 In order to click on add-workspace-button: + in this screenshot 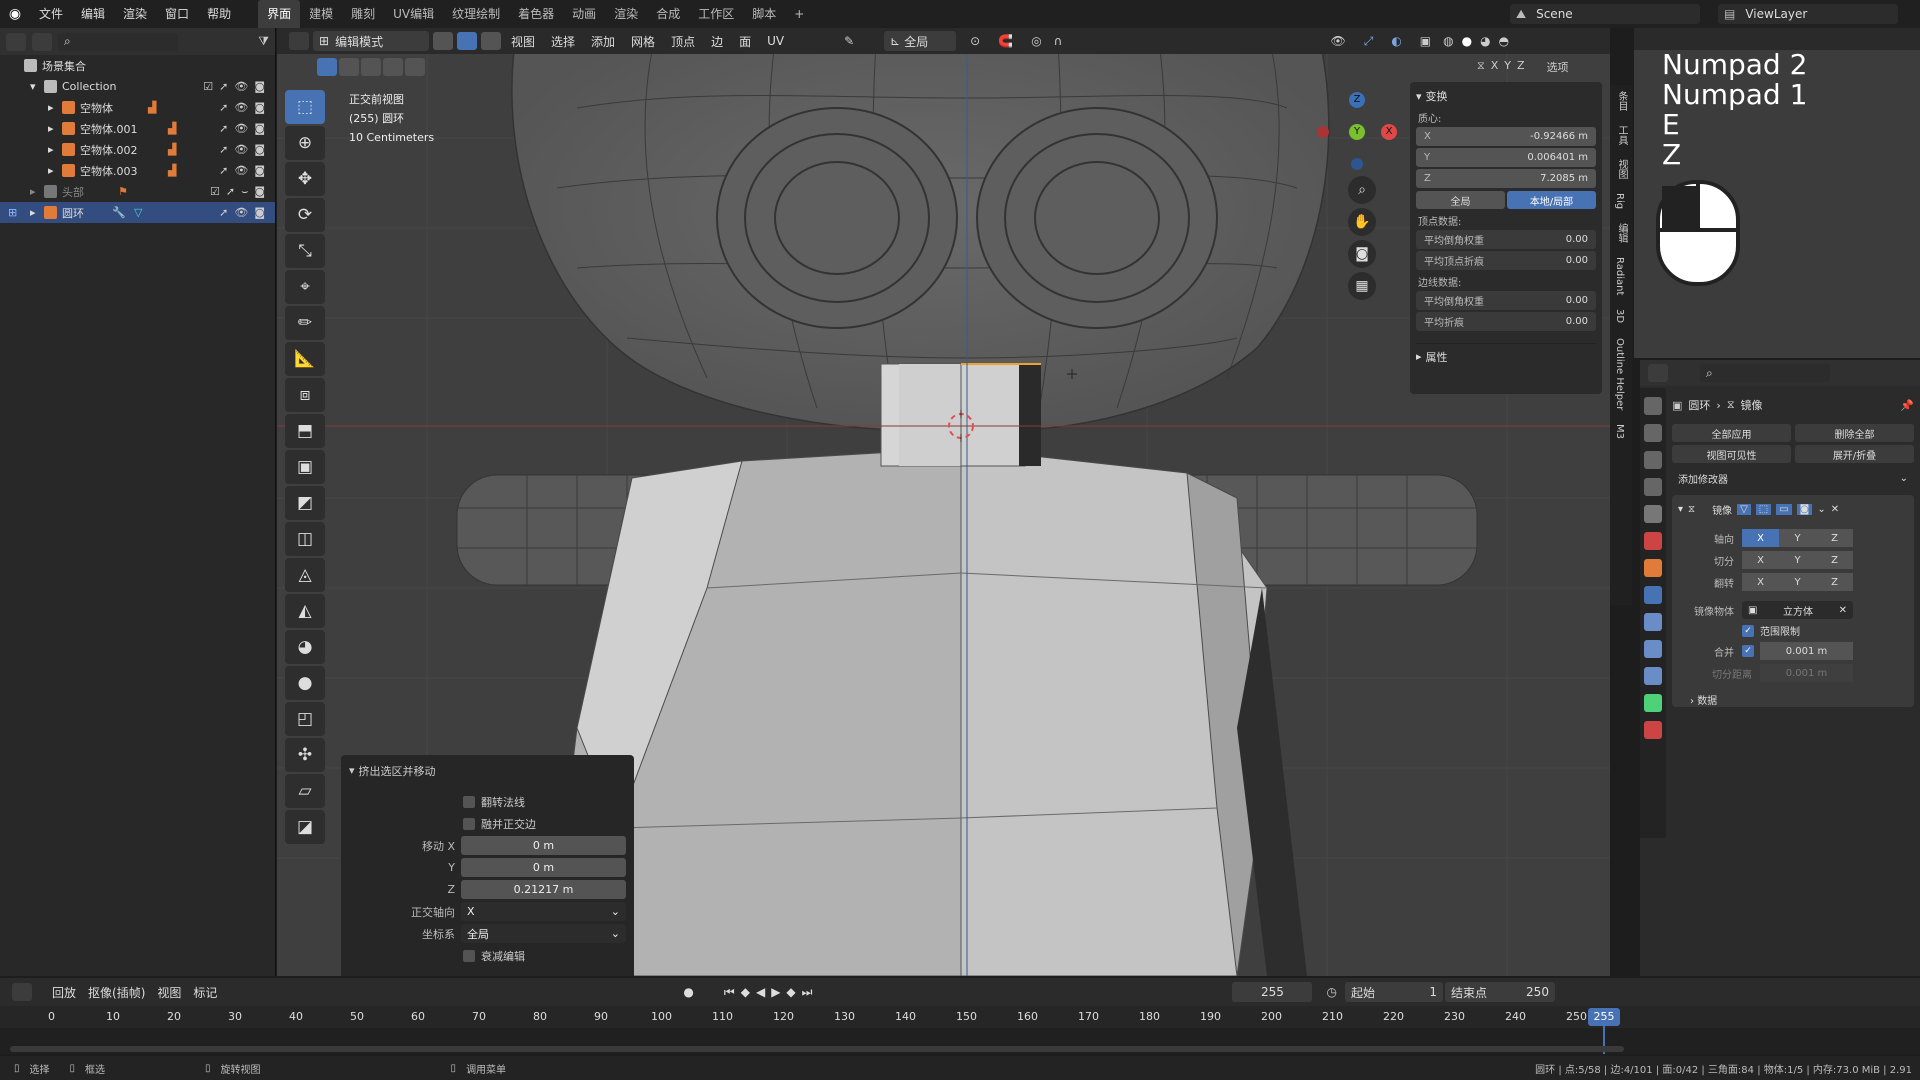, I will do `click(799, 14)`.